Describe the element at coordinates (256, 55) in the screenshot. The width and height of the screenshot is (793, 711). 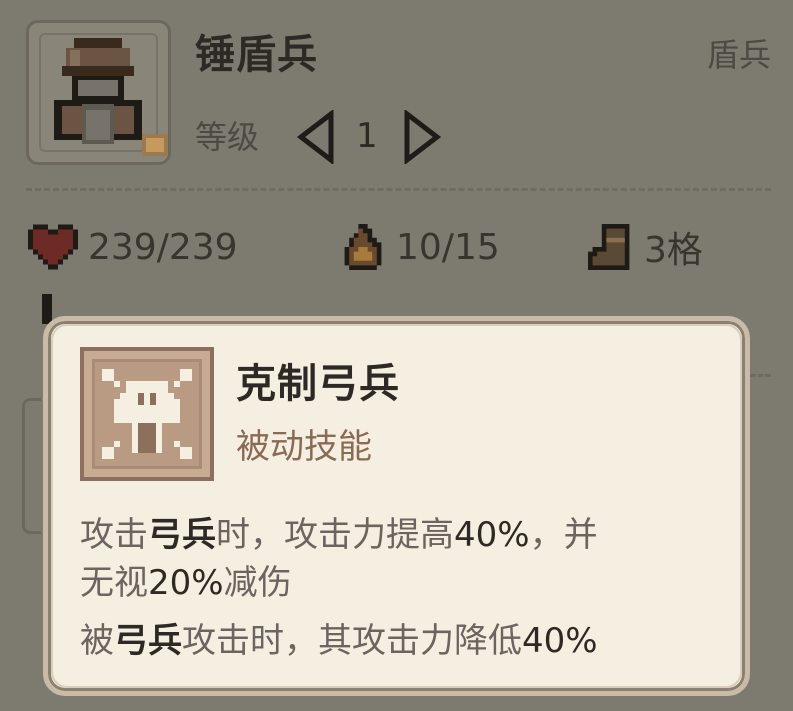
I see `unit-name: 锤盾兵` at that location.